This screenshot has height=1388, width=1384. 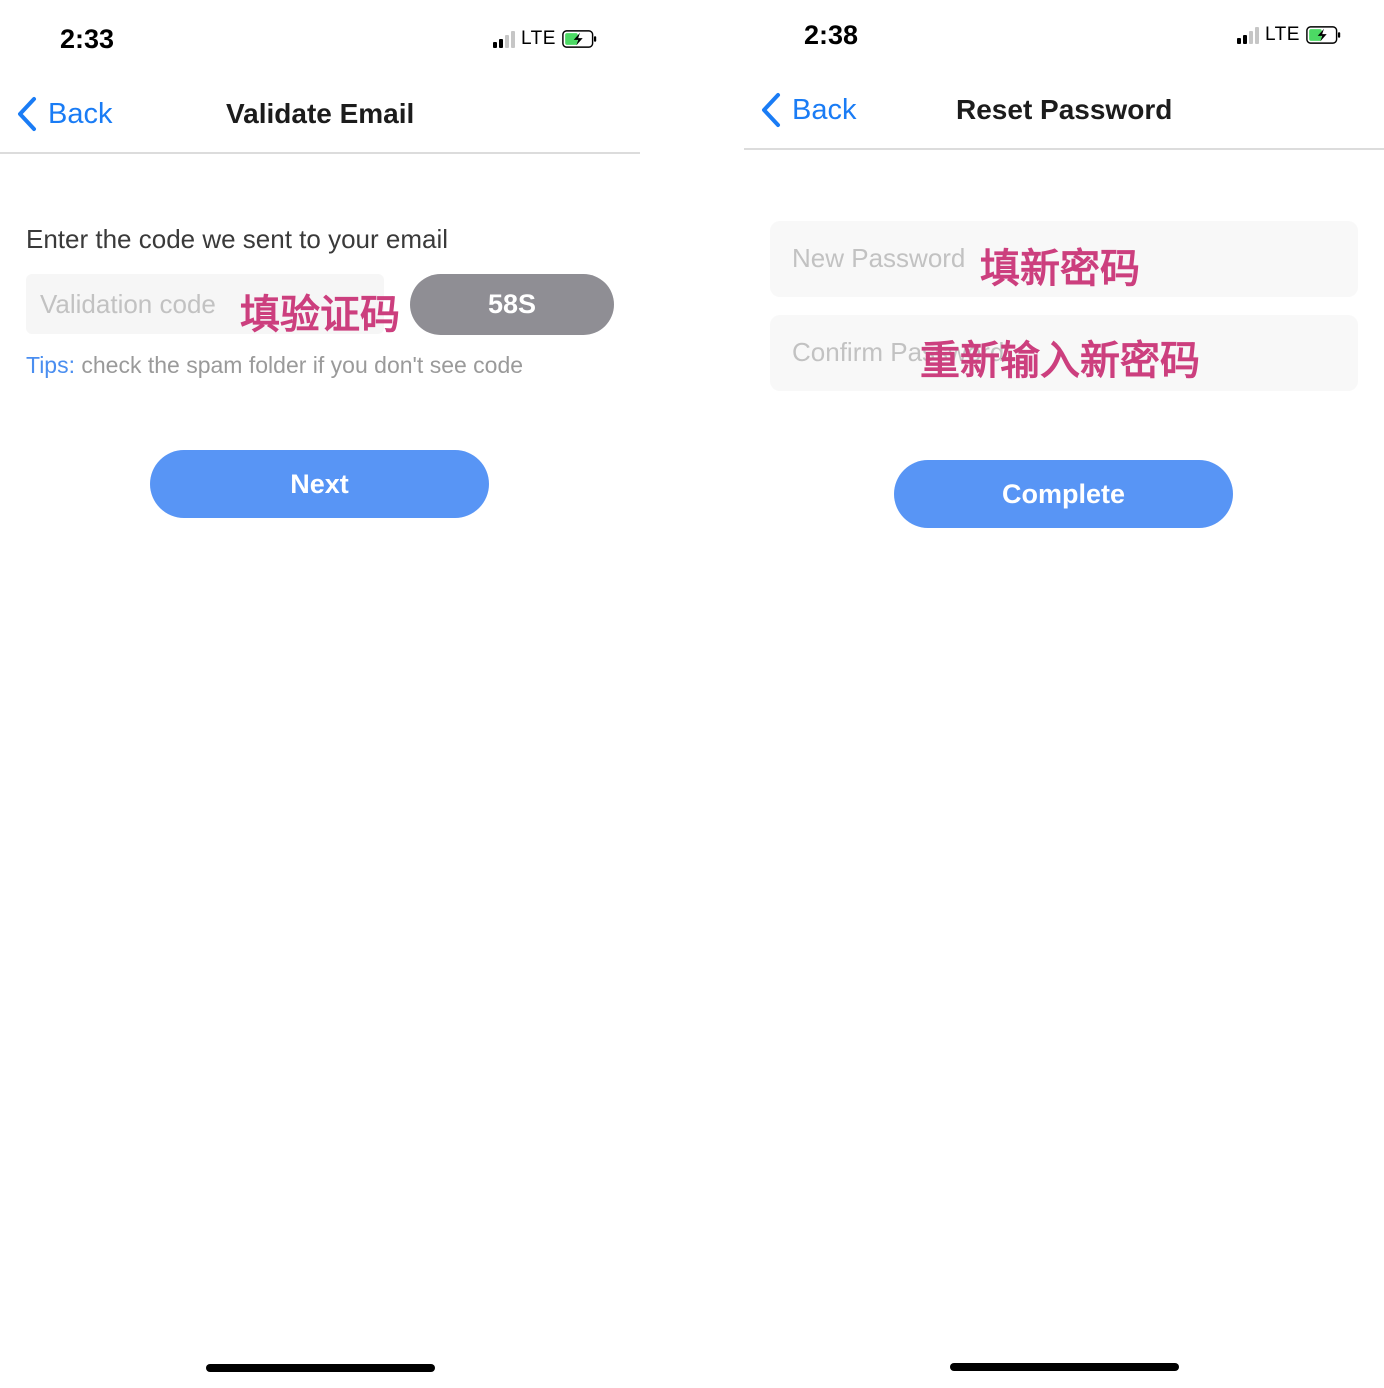 What do you see at coordinates (1064, 109) in the screenshot?
I see `page-title: Reset Password` at bounding box center [1064, 109].